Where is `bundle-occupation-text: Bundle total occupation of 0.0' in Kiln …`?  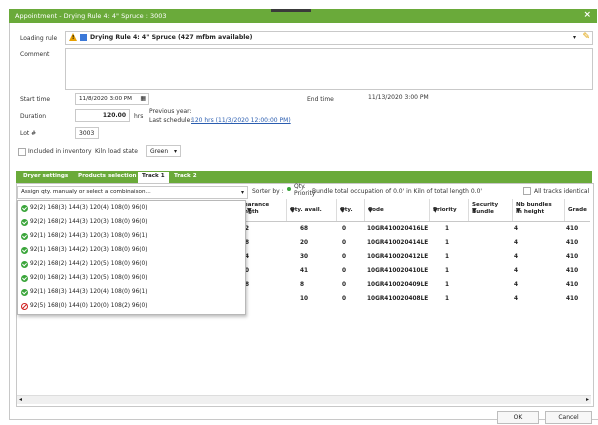 bundle-occupation-text: Bundle total occupation of 0.0' in Kiln … is located at coordinates (397, 191).